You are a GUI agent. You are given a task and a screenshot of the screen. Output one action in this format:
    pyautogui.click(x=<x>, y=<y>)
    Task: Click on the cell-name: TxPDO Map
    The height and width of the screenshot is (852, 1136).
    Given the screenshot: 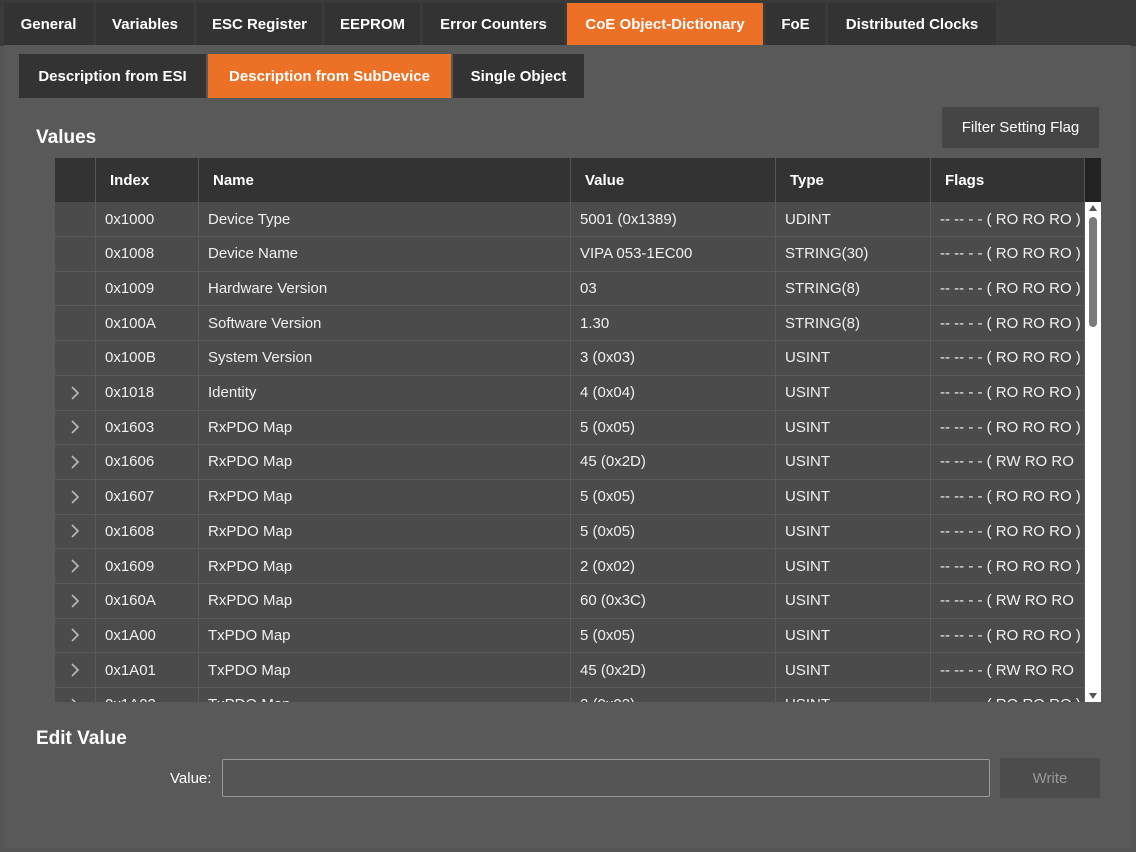 What is the action you would take?
    pyautogui.click(x=385, y=635)
    